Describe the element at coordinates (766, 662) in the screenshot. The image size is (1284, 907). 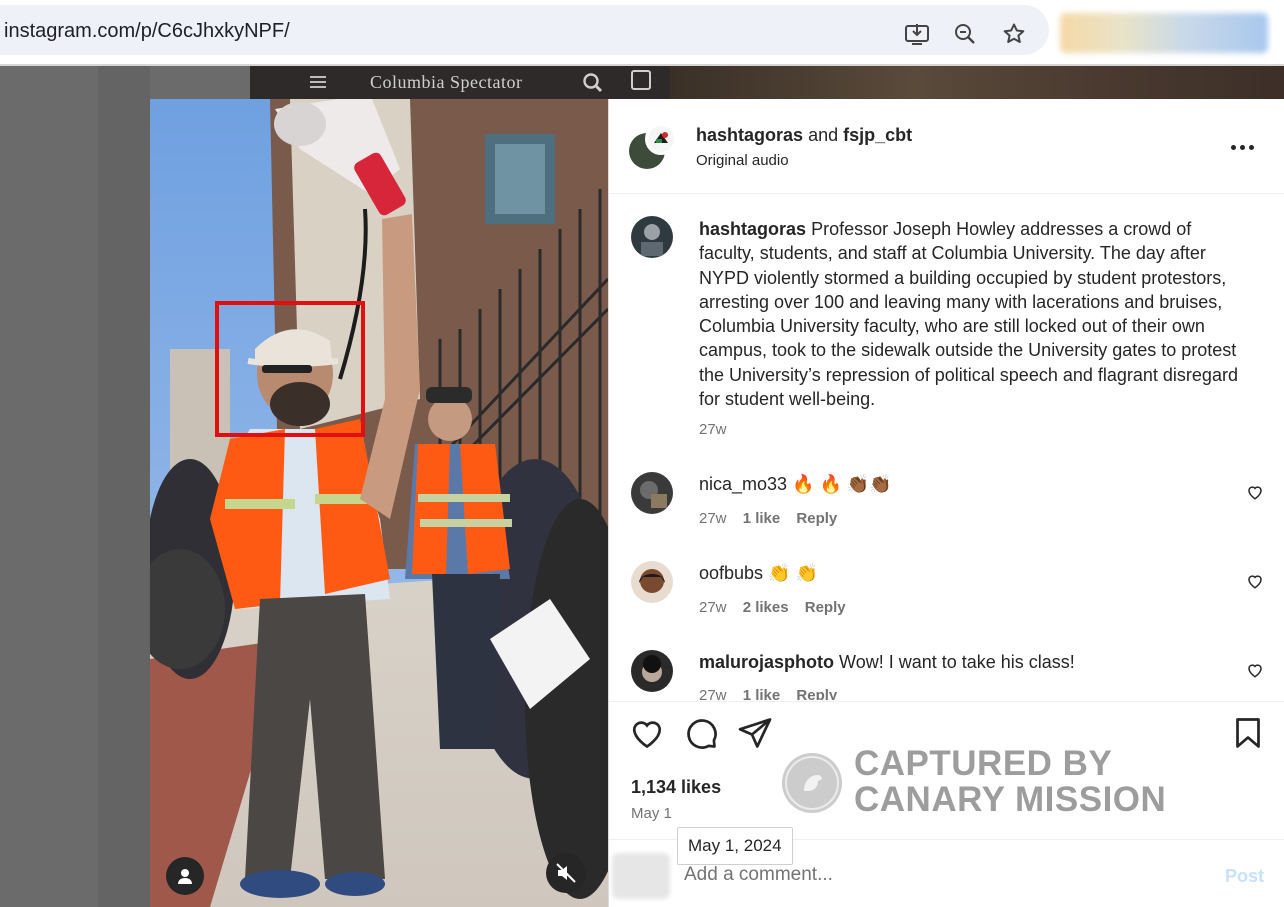
I see `comment-username: malurojasphoto` at that location.